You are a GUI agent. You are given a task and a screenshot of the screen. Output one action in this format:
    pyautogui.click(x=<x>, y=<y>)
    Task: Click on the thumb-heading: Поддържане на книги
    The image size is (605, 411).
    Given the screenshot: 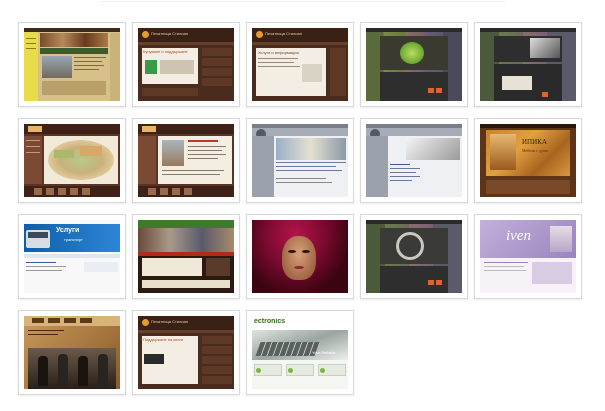 What is the action you would take?
    pyautogui.click(x=163, y=339)
    